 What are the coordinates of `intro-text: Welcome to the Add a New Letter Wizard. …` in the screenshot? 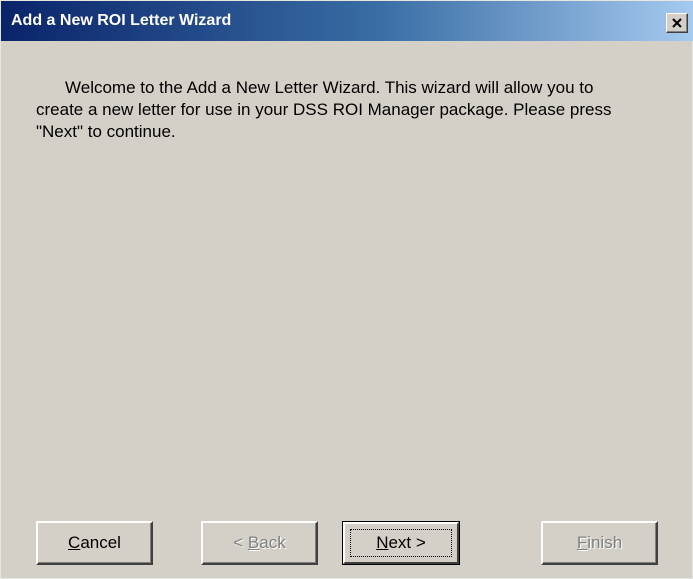 It's located at (324, 109).